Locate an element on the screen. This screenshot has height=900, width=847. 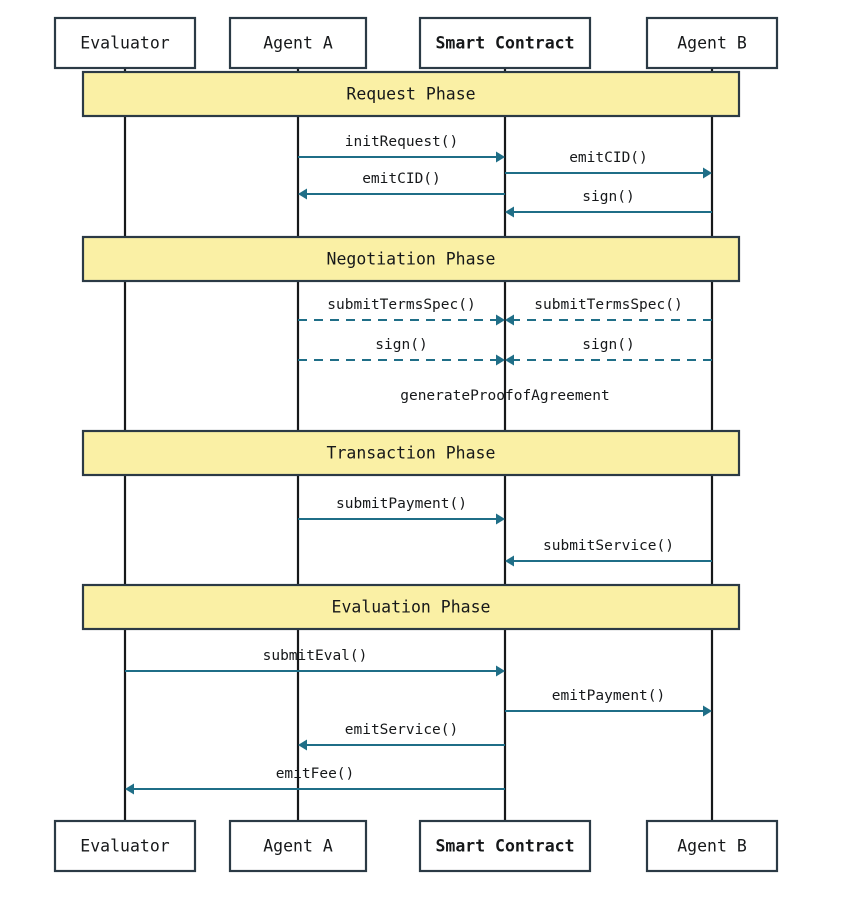
message-m2: emitCID() is located at coordinates (608, 164).